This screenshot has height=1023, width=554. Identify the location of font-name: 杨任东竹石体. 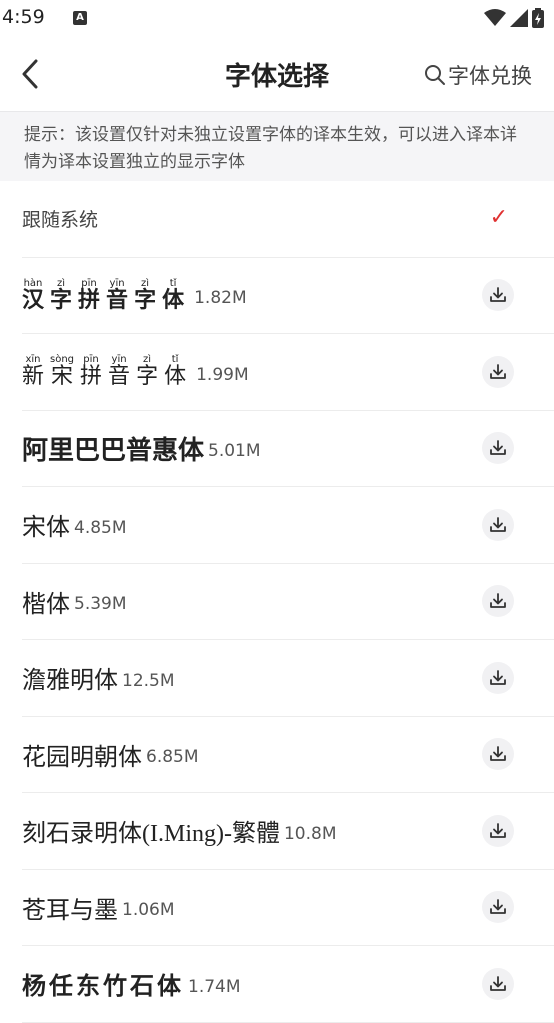
(103, 986).